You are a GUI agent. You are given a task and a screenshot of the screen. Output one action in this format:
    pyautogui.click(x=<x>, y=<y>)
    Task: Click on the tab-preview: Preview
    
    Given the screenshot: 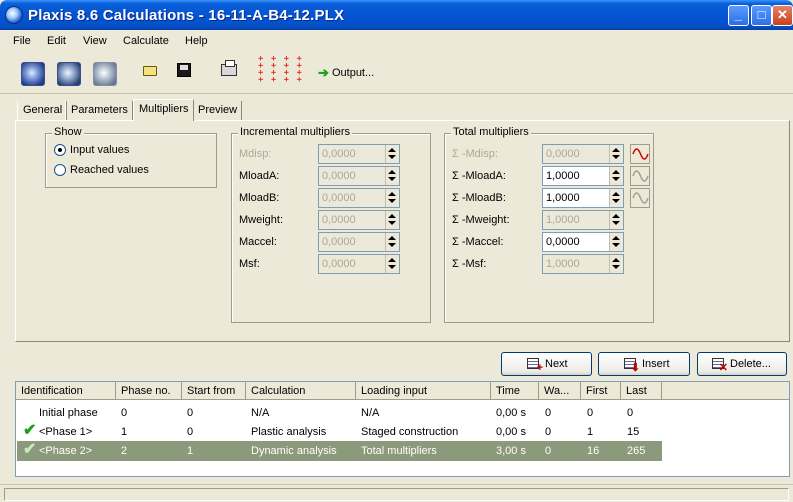 What is the action you would take?
    pyautogui.click(x=217, y=110)
    